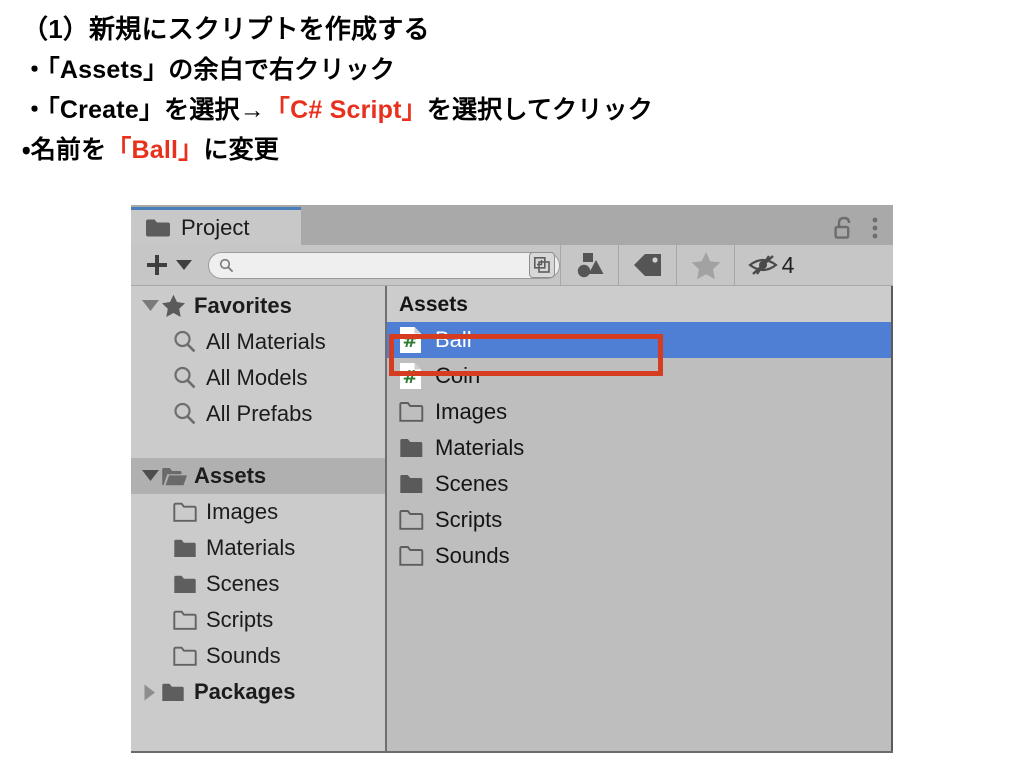  What do you see at coordinates (243, 655) in the screenshot?
I see `tree-label-sounds: Sounds` at bounding box center [243, 655].